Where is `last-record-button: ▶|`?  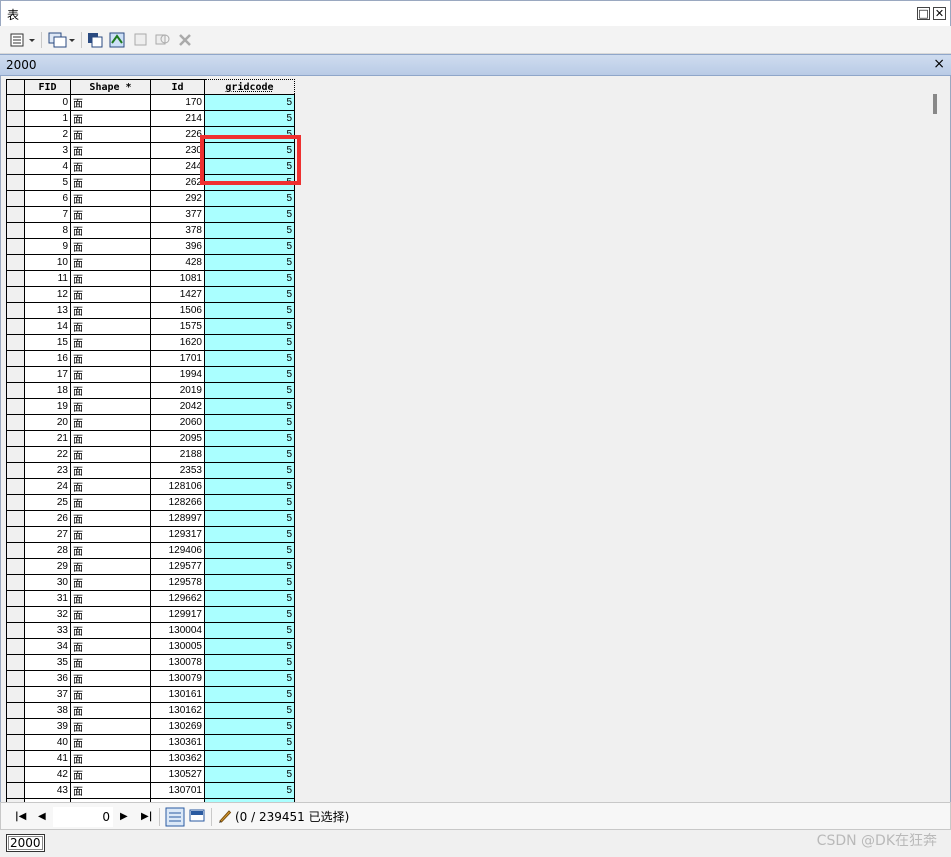 last-record-button: ▶| is located at coordinates (146, 817).